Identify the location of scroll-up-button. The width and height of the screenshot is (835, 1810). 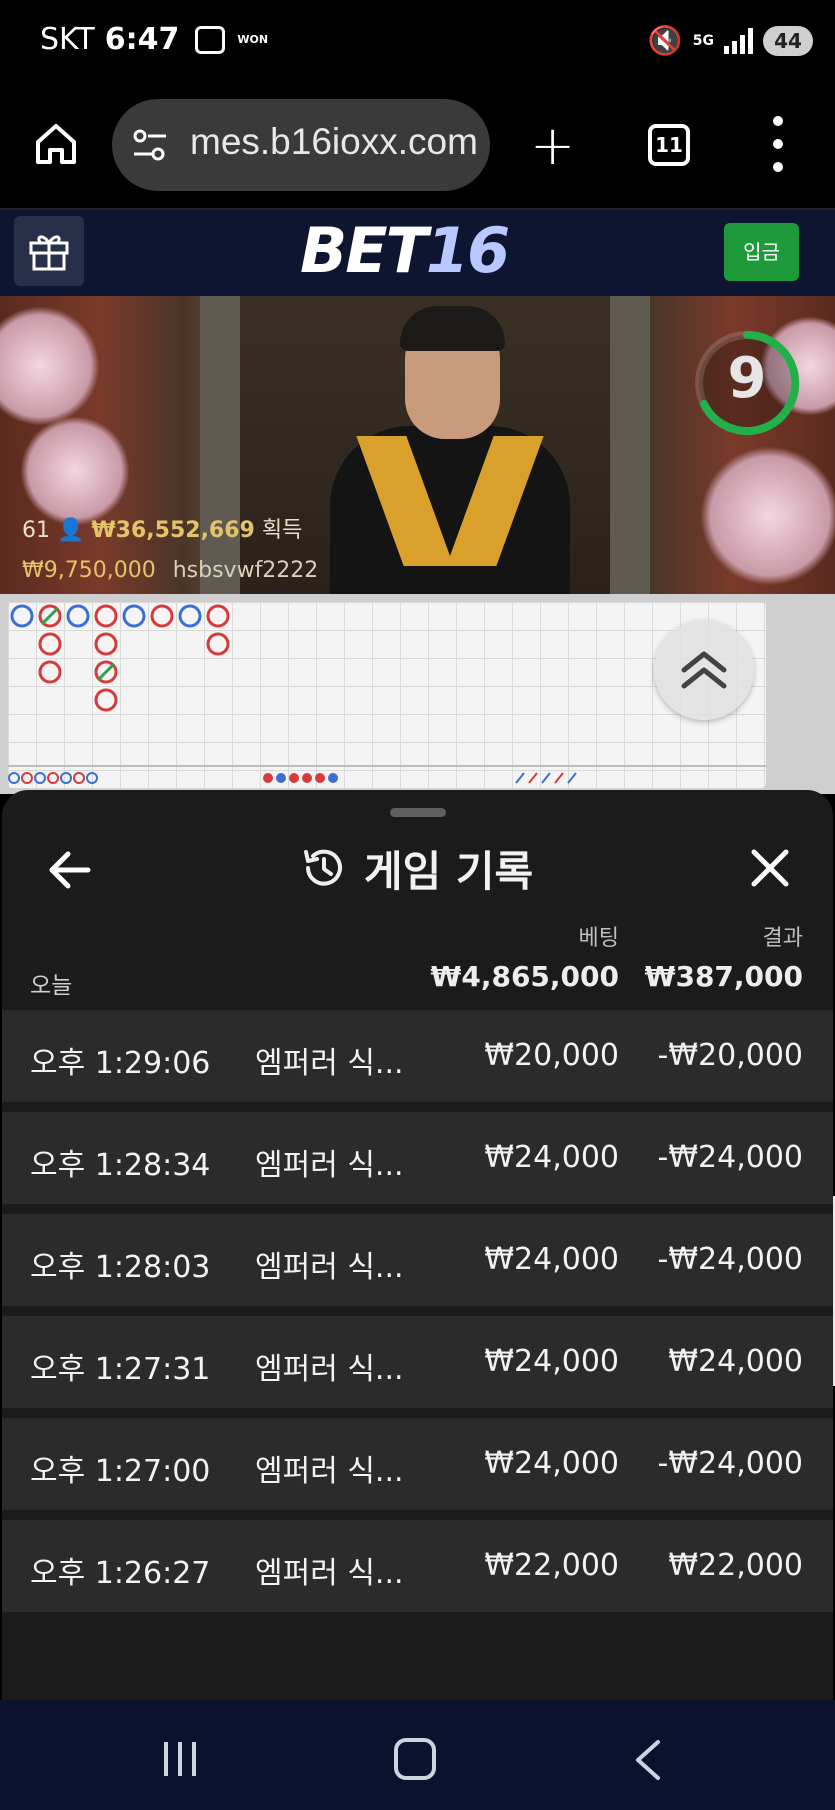
(704, 670).